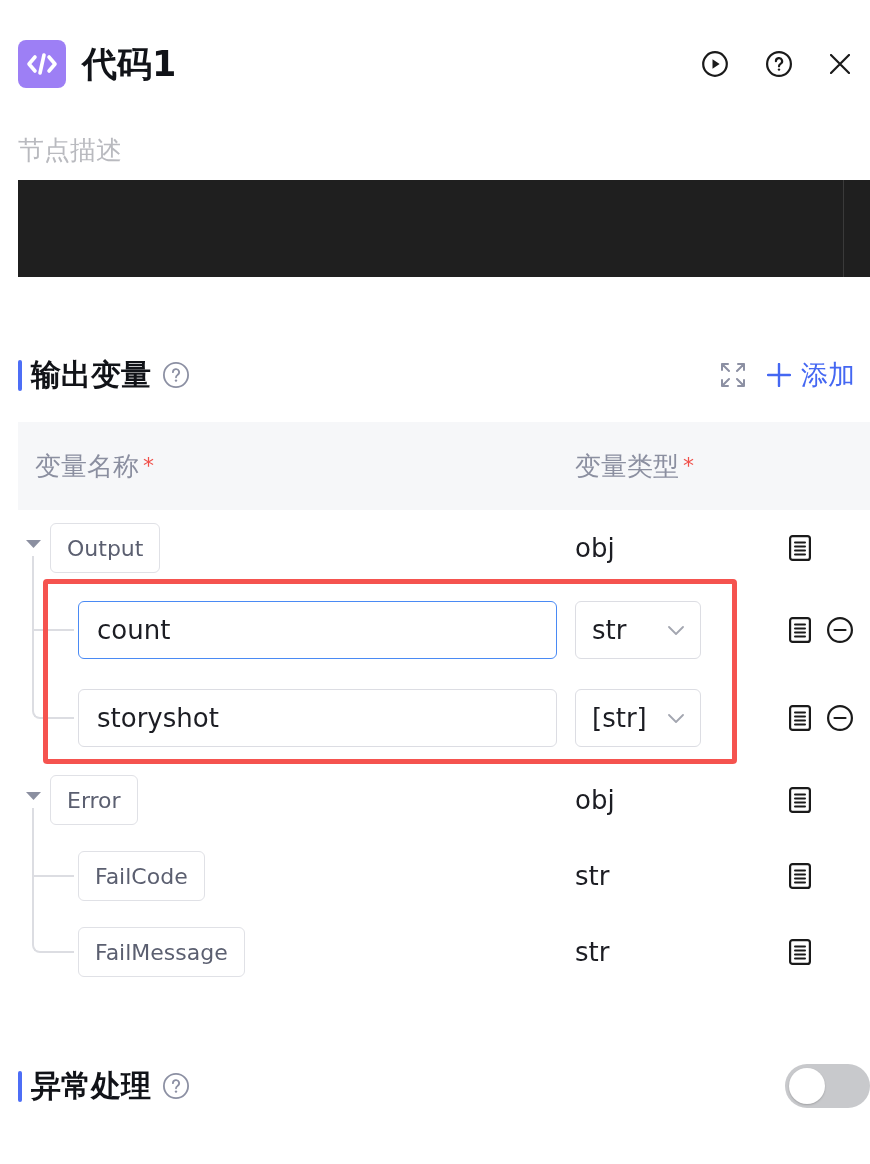 This screenshot has height=1164, width=870. Describe the element at coordinates (811, 375) in the screenshot. I see `add-button: 添加` at that location.